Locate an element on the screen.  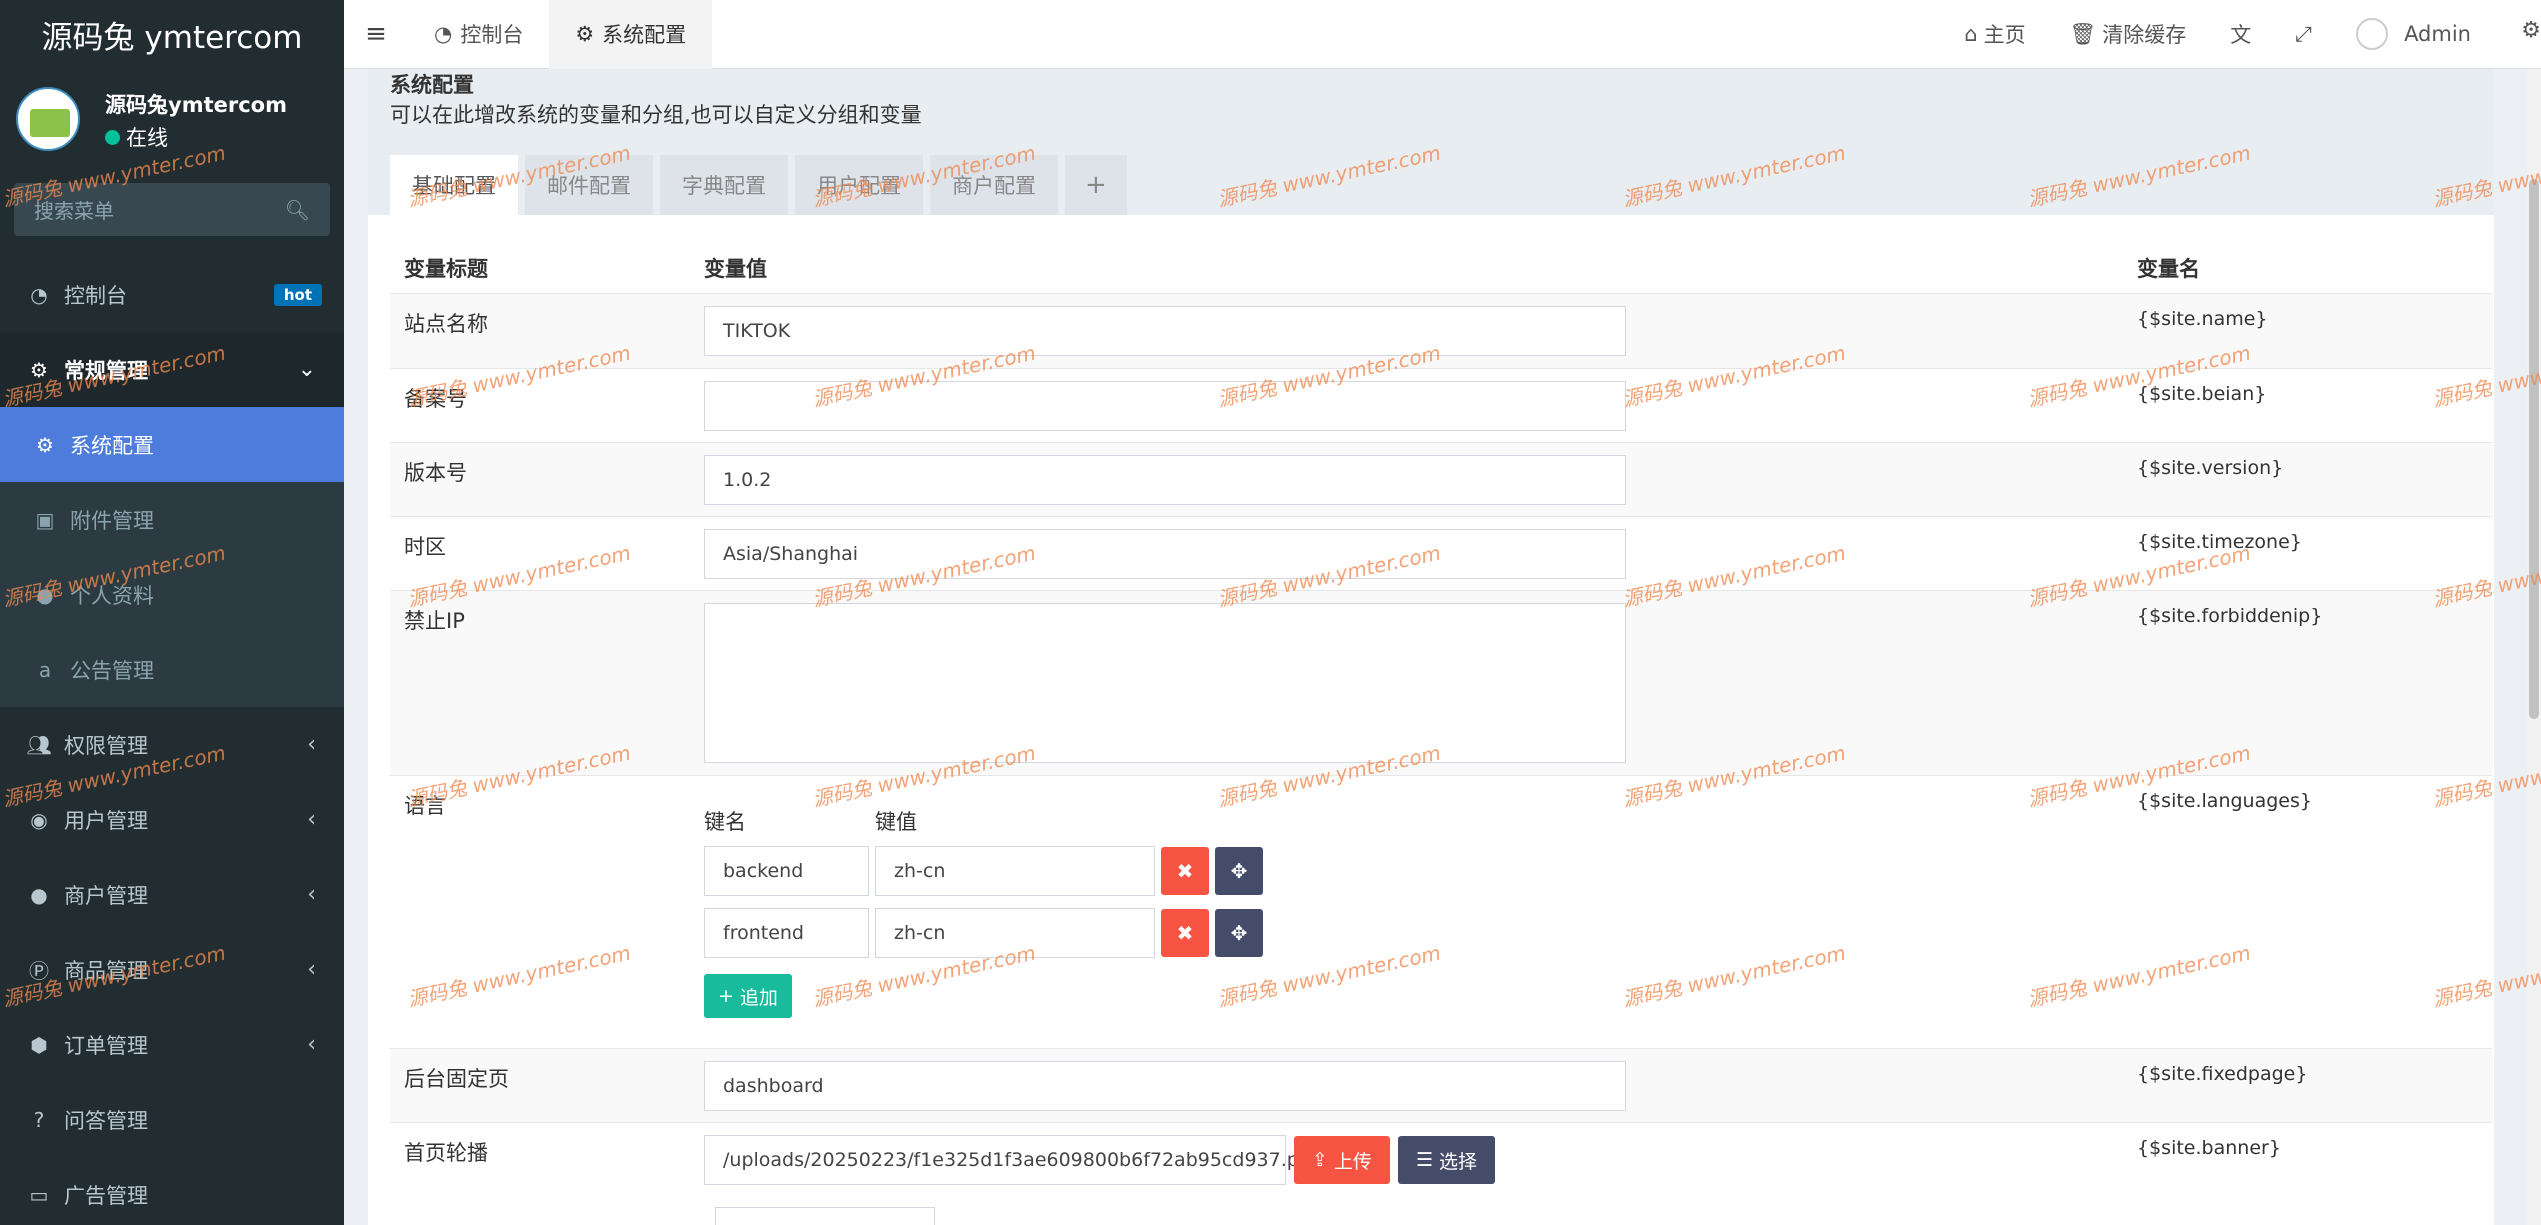
table-row: 后台固定页 dashboard {$site.fixedpage} is located at coordinates (1441, 1085).